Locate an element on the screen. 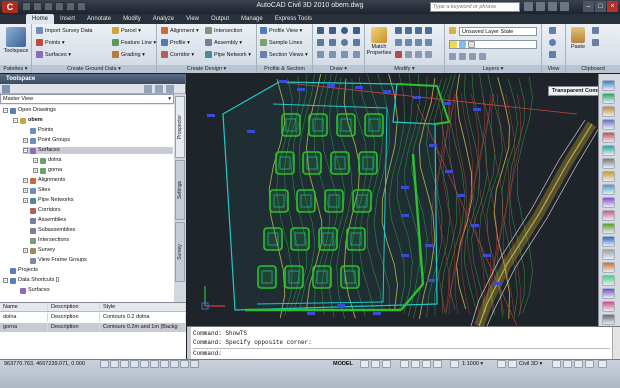 The height and width of the screenshot is (388, 620). tree-node: + gorna is located at coordinates (47, 170).